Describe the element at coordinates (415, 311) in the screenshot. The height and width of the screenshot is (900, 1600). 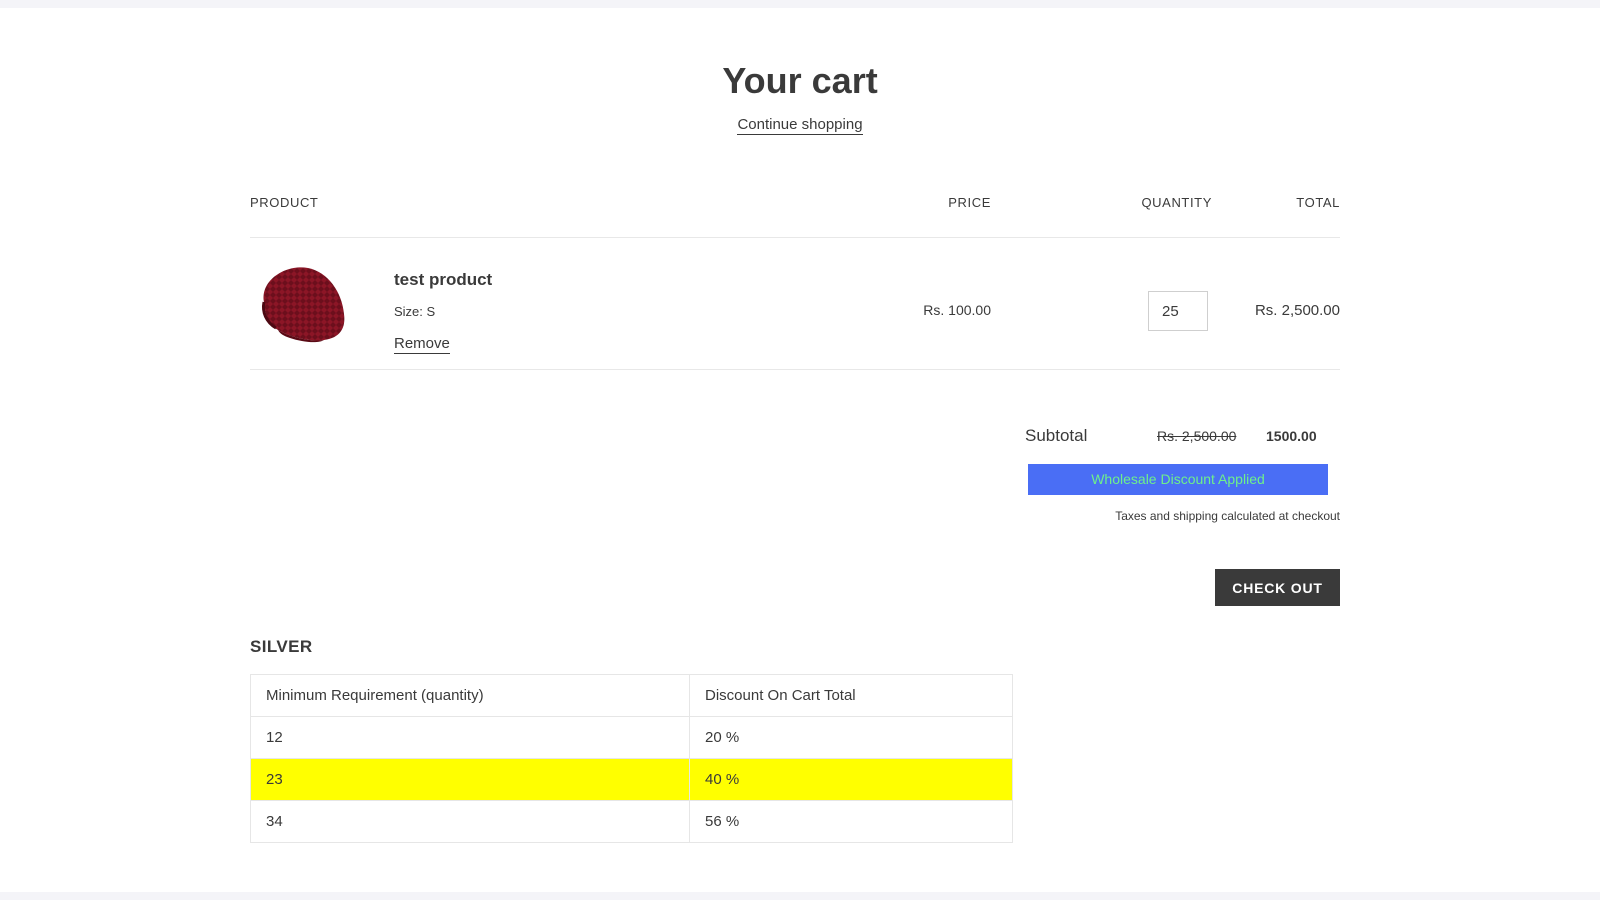
I see `product-size: Size: S` at that location.